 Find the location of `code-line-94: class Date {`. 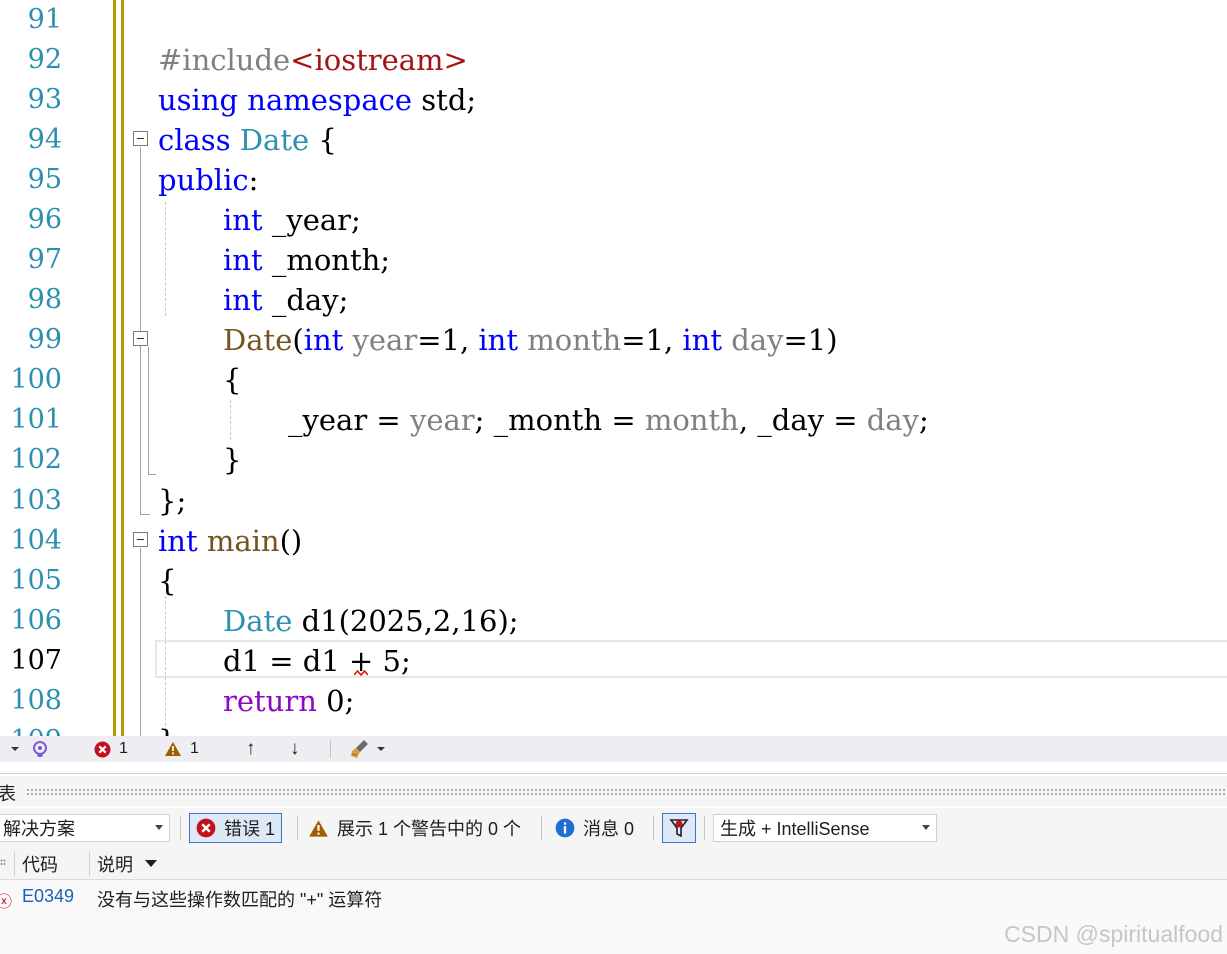

code-line-94: class Date { is located at coordinates (247, 140).